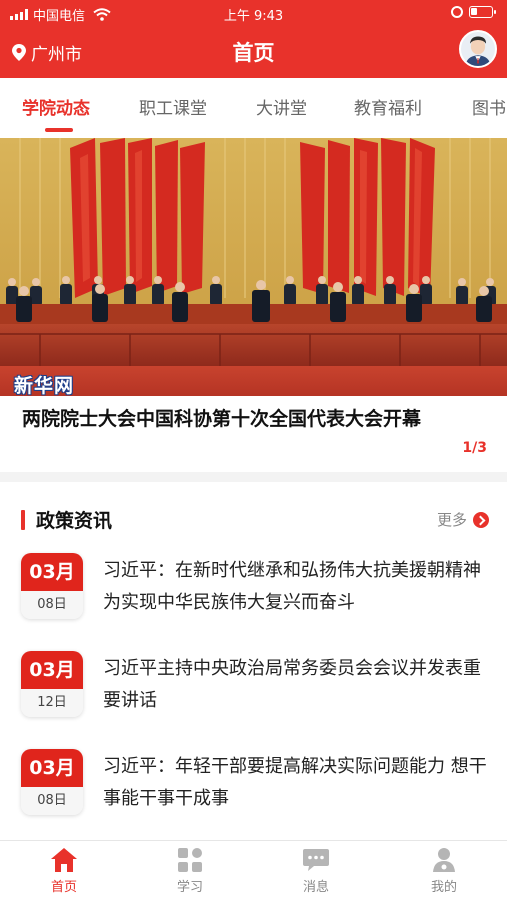 Image resolution: width=507 pixels, height=900 pixels. Describe the element at coordinates (451, 520) in the screenshot. I see `more-label: 更多` at that location.